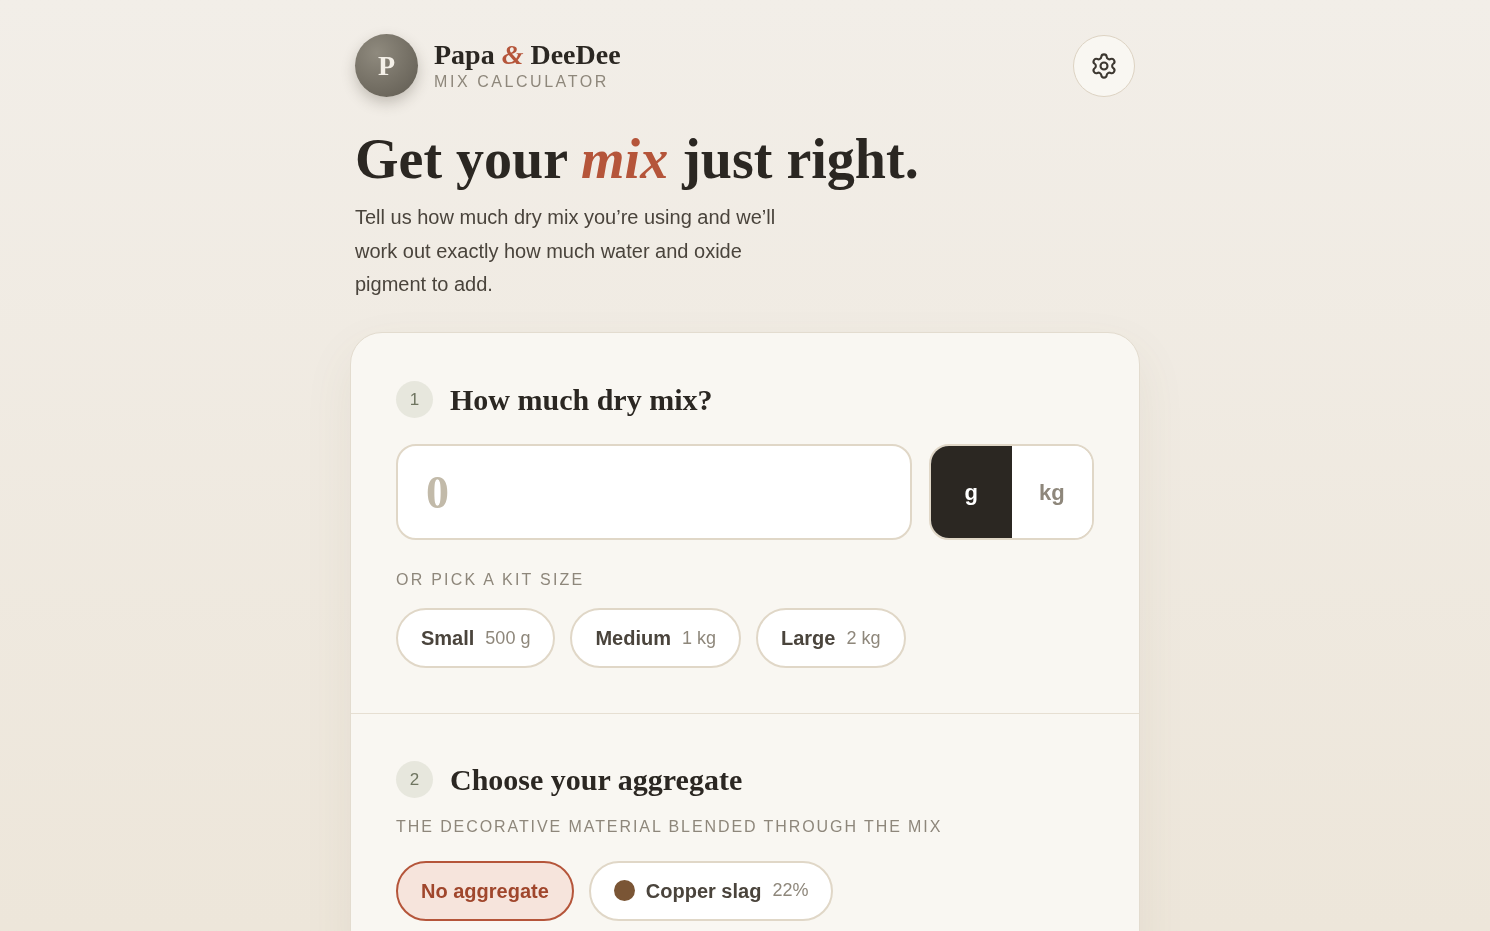 This screenshot has height=931, width=1490. I want to click on presets-label: OR PICK A KIT SIZE, so click(491, 580).